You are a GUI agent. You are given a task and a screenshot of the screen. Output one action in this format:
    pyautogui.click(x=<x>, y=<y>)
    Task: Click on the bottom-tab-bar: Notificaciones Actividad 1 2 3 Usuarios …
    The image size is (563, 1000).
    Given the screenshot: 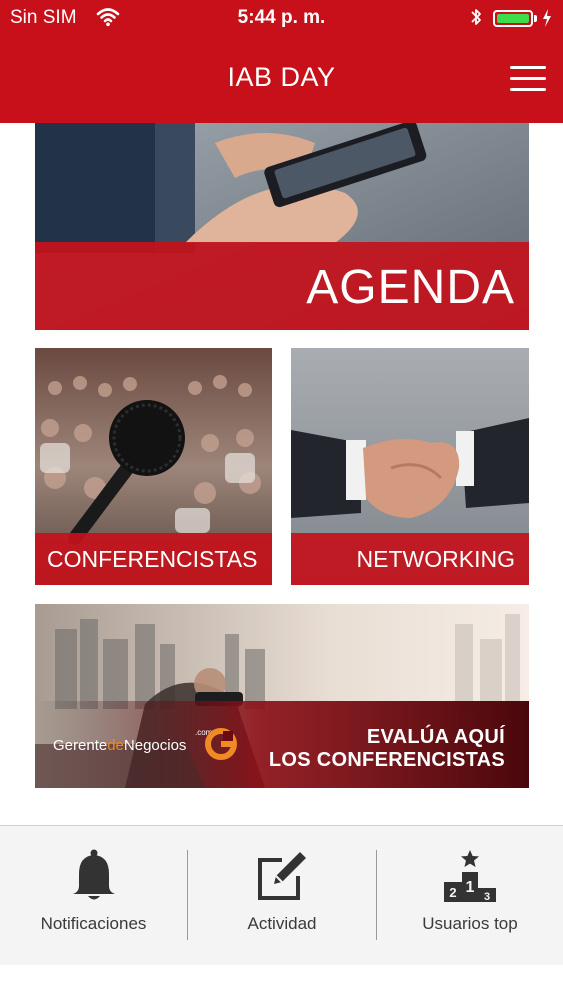 What is the action you would take?
    pyautogui.click(x=281, y=895)
    